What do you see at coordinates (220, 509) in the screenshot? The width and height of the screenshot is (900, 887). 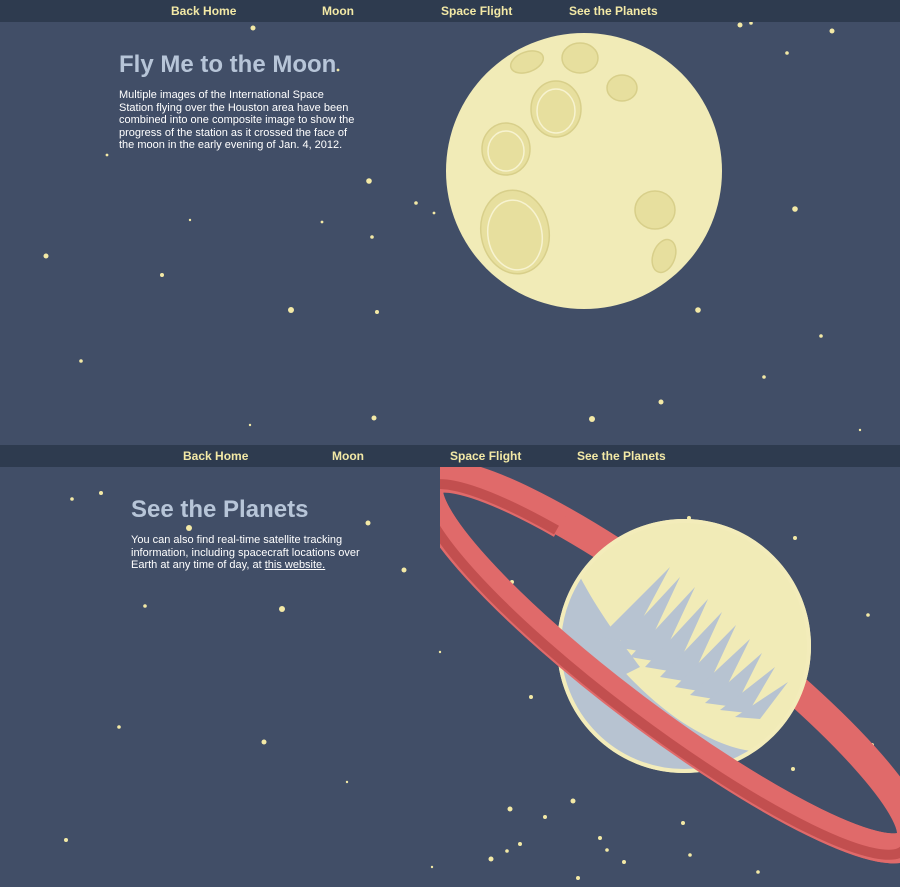 I see `section-title: See the Planets` at bounding box center [220, 509].